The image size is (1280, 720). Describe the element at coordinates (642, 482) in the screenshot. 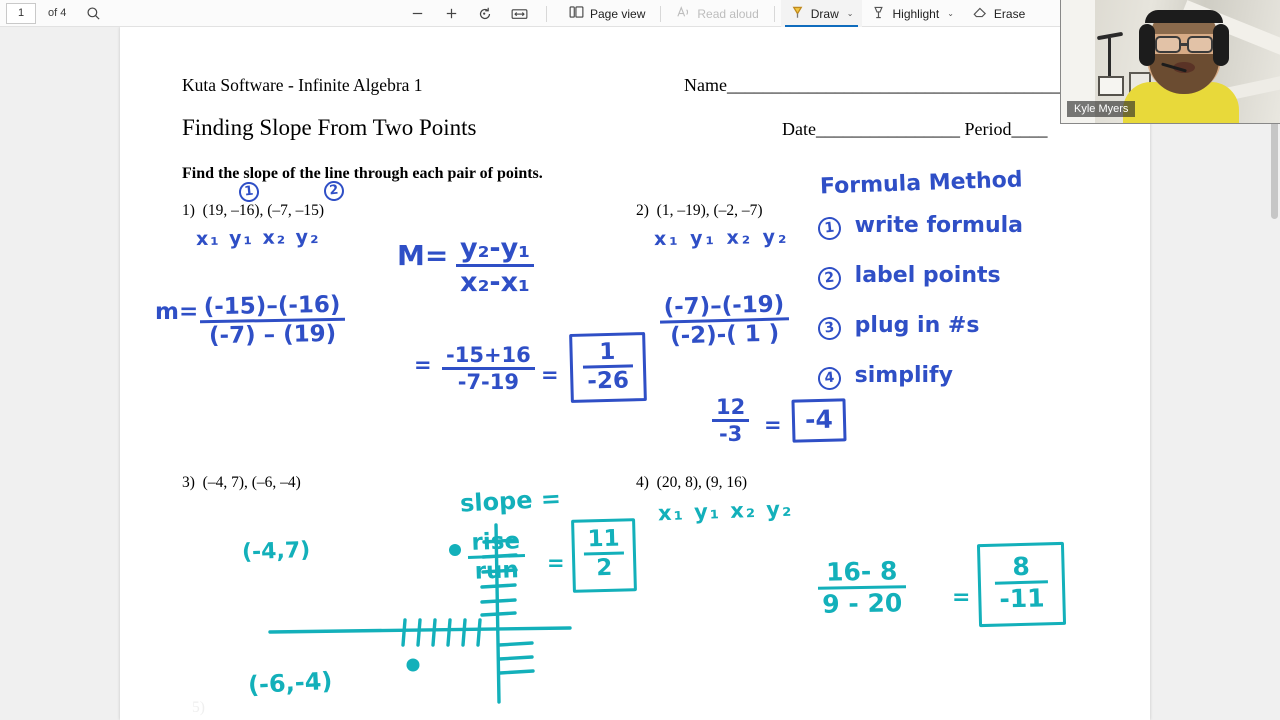

I see `problem-4-number: 4)` at that location.